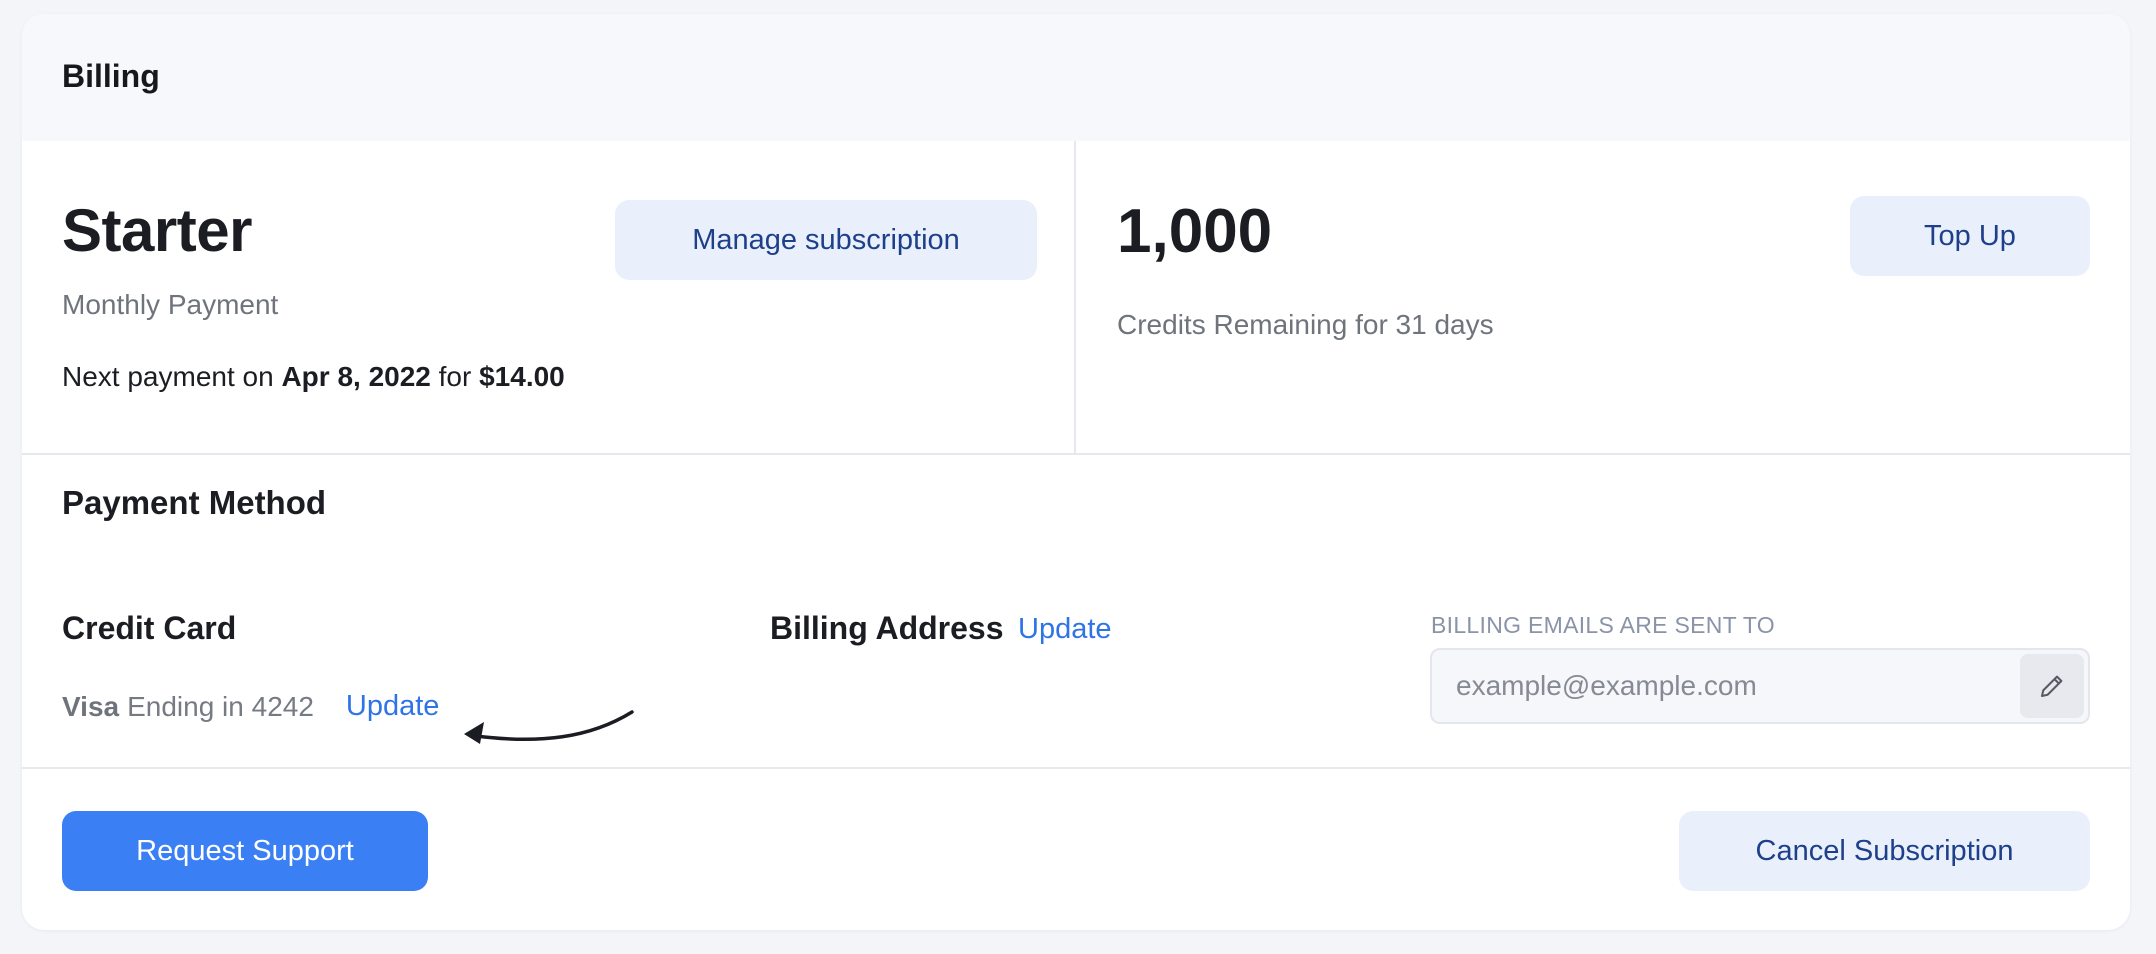 The height and width of the screenshot is (954, 2156). What do you see at coordinates (170, 304) in the screenshot?
I see `plan-period: Monthly Payment` at bounding box center [170, 304].